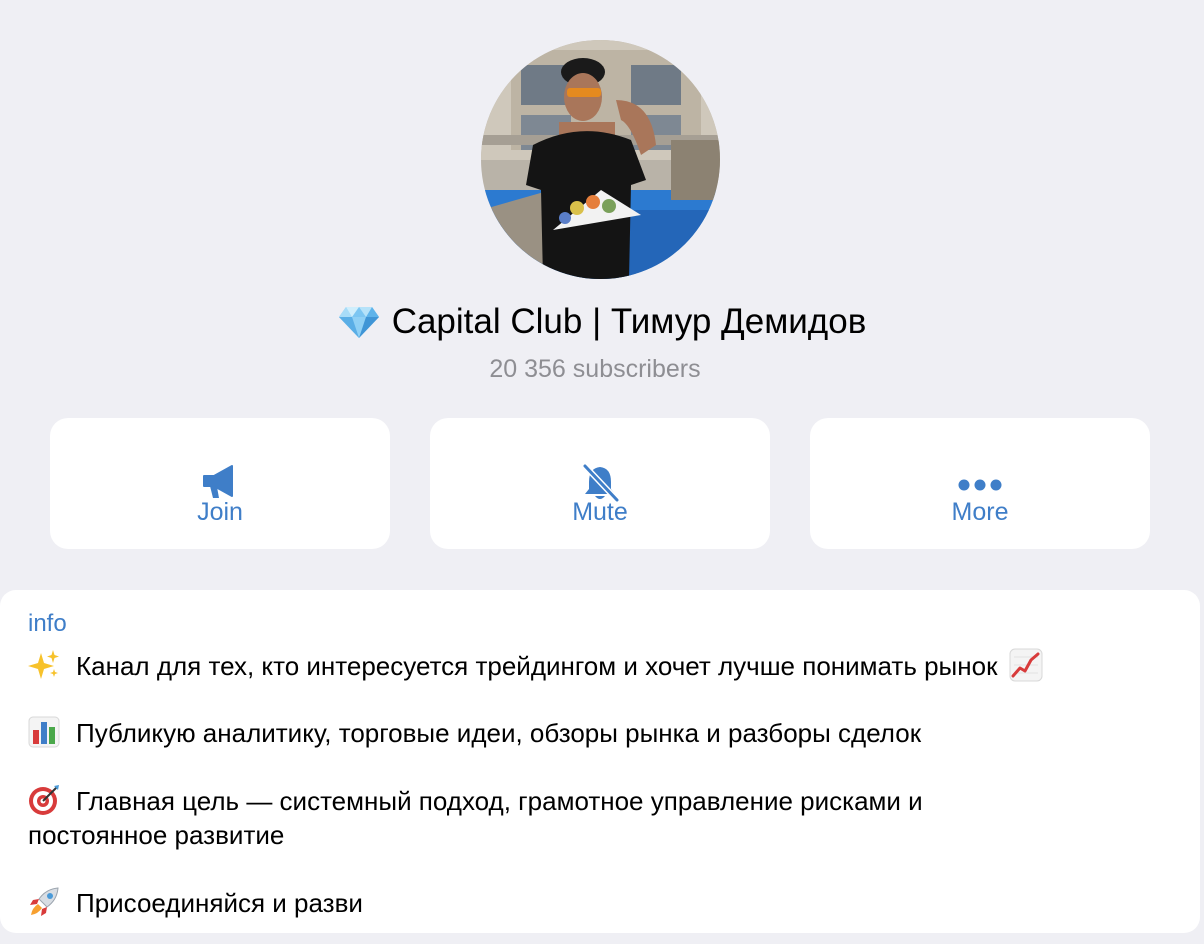 The width and height of the screenshot is (1204, 944). What do you see at coordinates (358, 322) in the screenshot?
I see `gem-icon` at bounding box center [358, 322].